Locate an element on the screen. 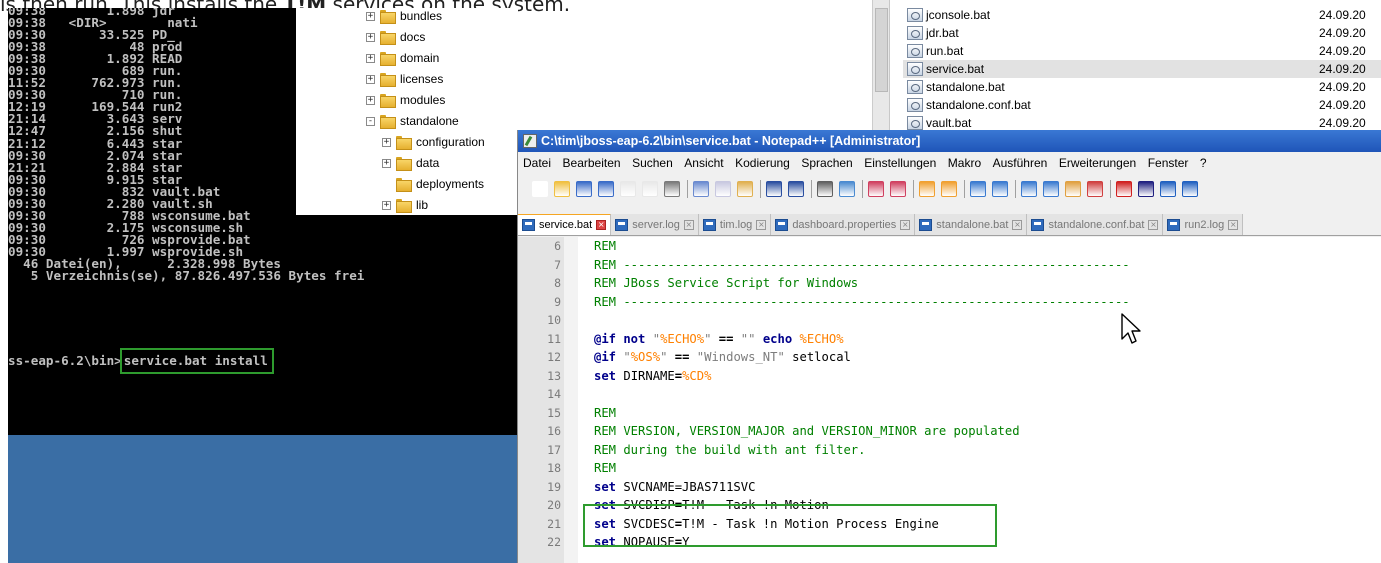  file-row: jconsole.bat 24.09.20 is located at coordinates (1142, 15).